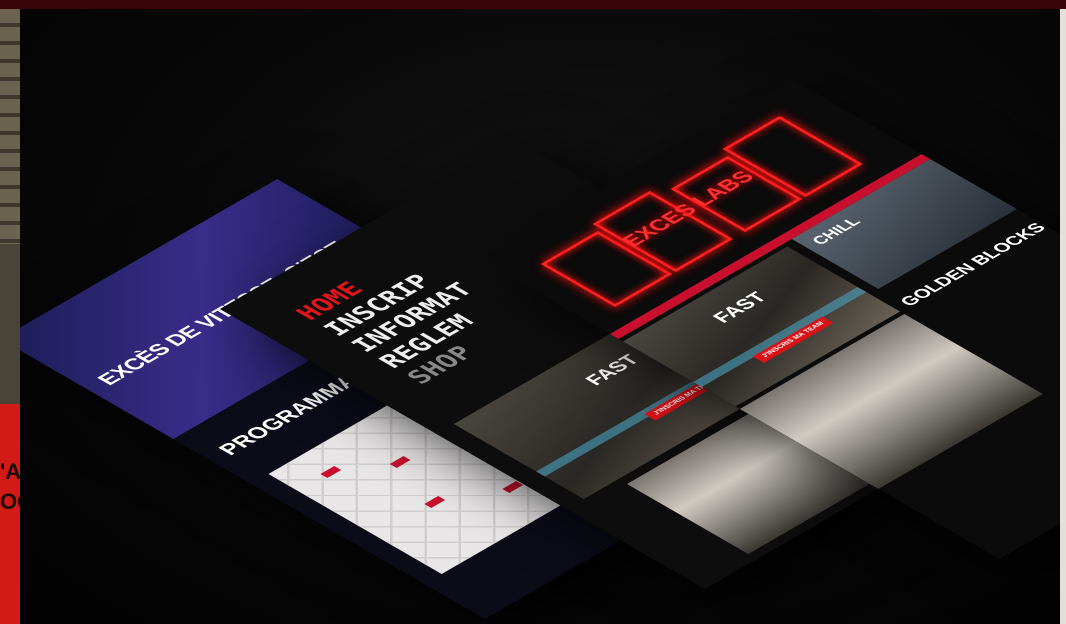  What do you see at coordinates (533, 4) in the screenshot?
I see `top-bar` at bounding box center [533, 4].